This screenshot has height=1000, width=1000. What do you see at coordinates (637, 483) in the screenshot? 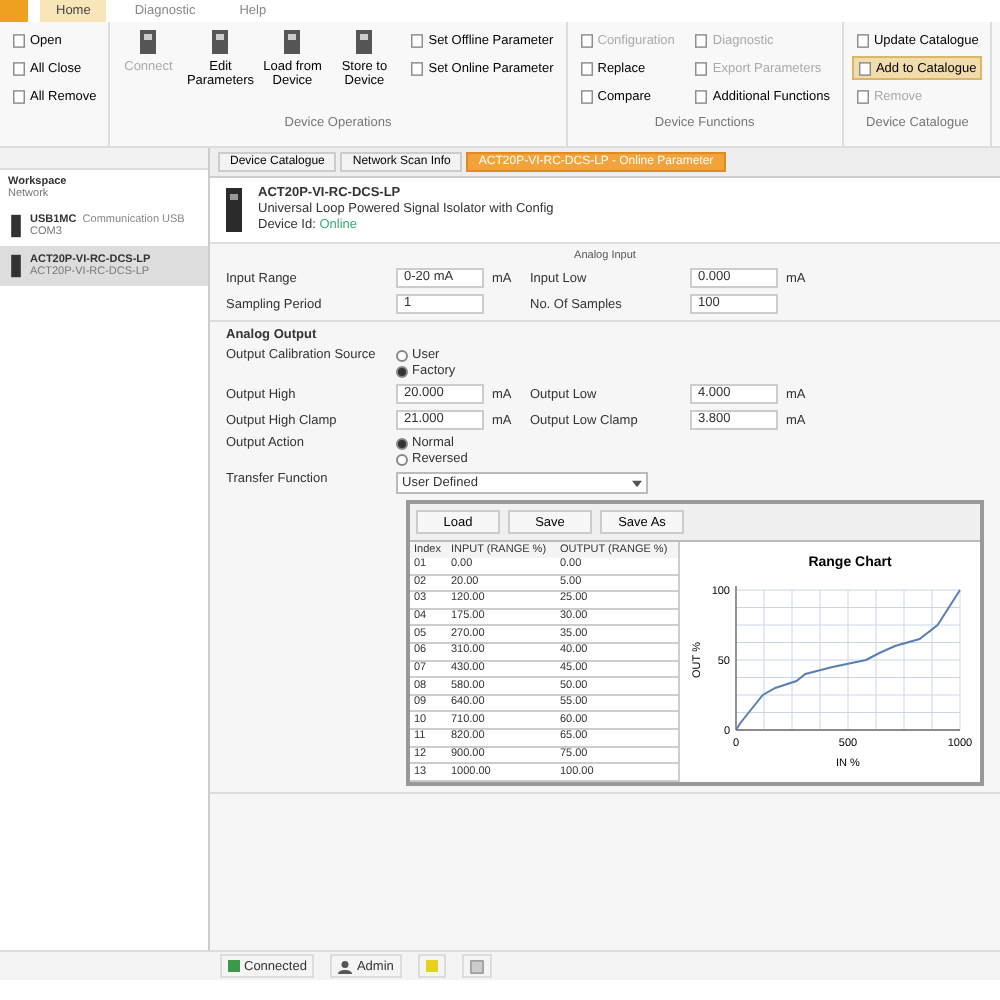
I see `caret-icon` at bounding box center [637, 483].